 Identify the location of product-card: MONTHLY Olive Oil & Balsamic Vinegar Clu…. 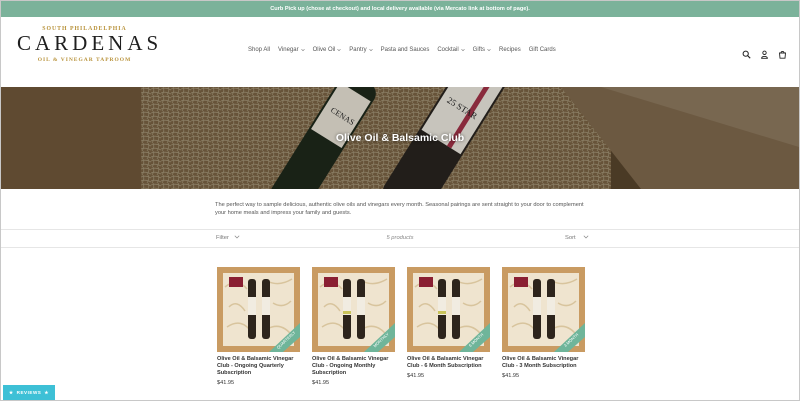
(353, 326).